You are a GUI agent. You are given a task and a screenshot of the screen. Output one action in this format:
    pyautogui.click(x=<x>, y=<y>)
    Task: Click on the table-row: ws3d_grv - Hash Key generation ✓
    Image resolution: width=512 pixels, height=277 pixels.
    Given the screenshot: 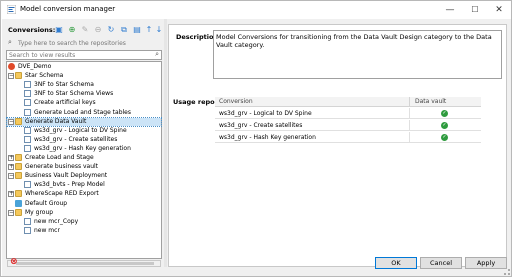 What is the action you would take?
    pyautogui.click(x=348, y=137)
    